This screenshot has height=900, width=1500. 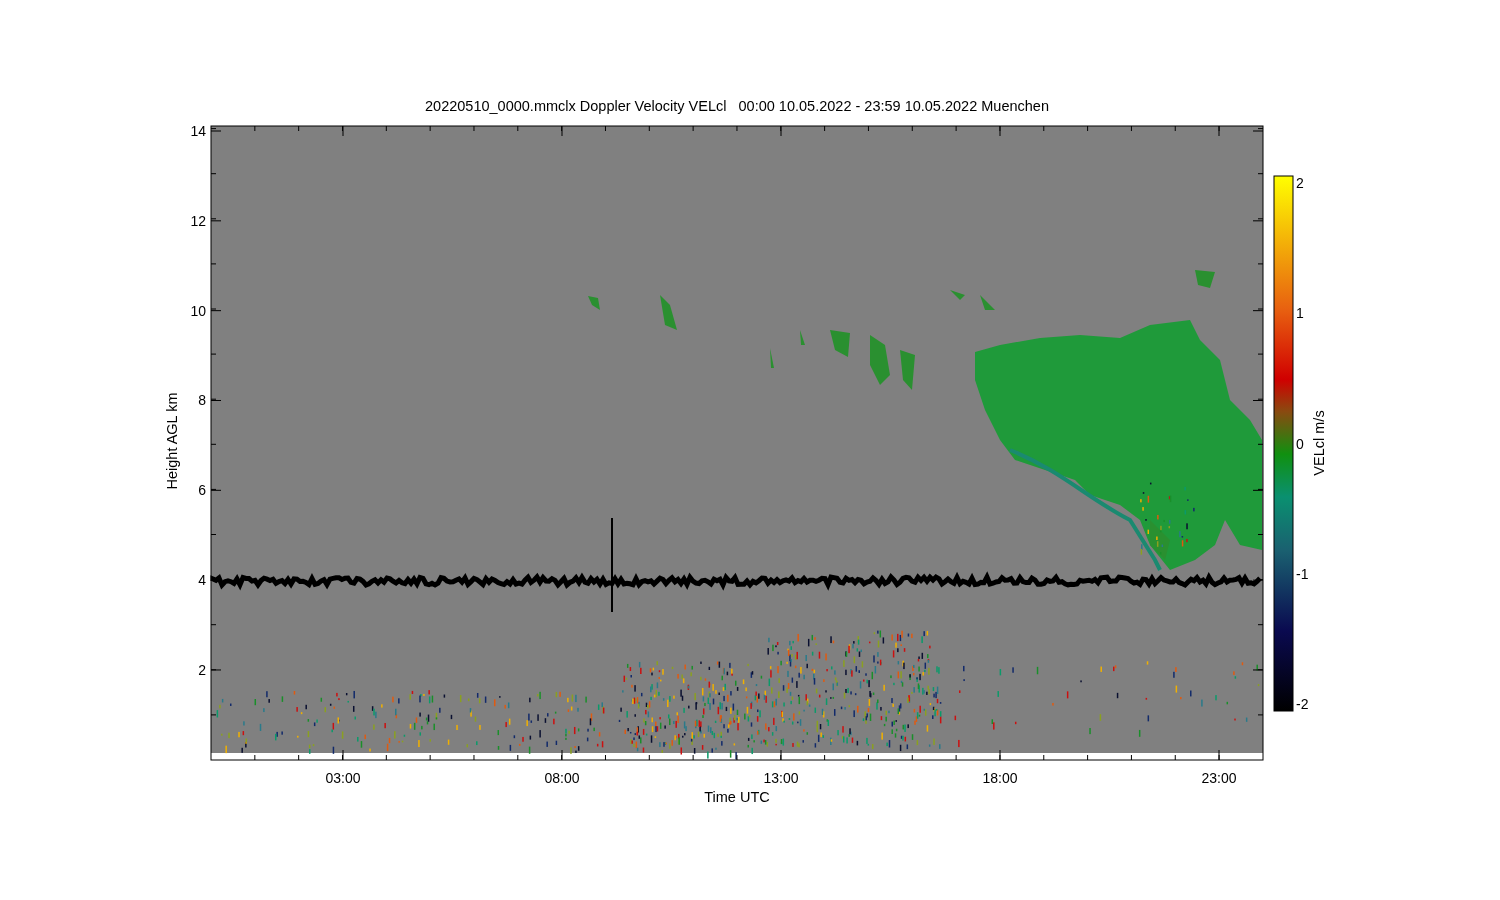 I want to click on y-tick-label: 4, so click(x=202, y=580).